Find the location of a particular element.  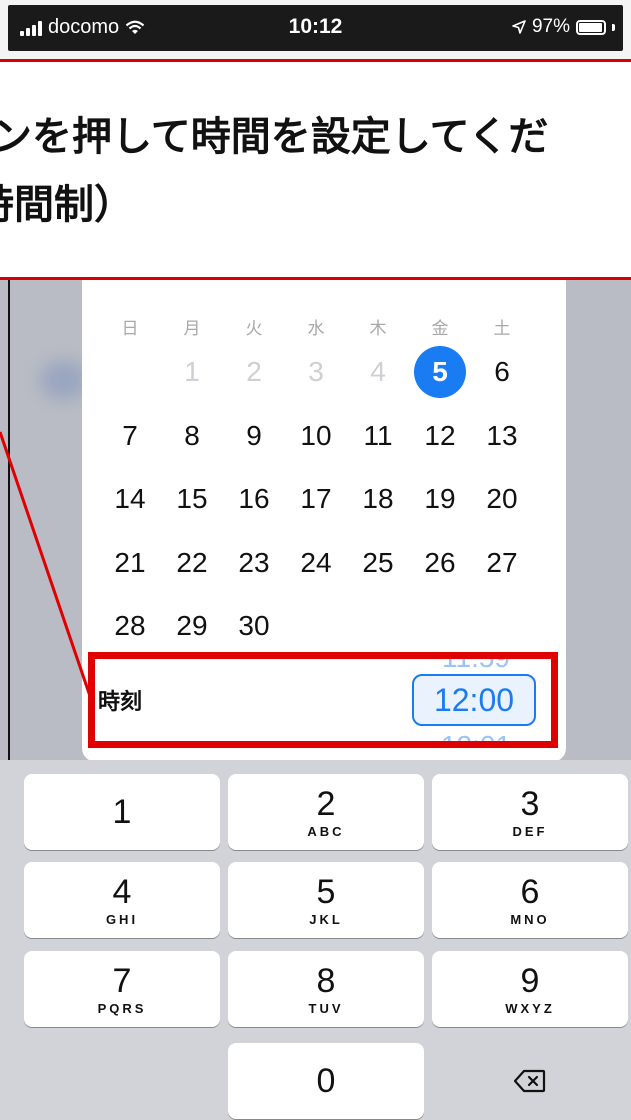

key-letters: JKL is located at coordinates (326, 919).